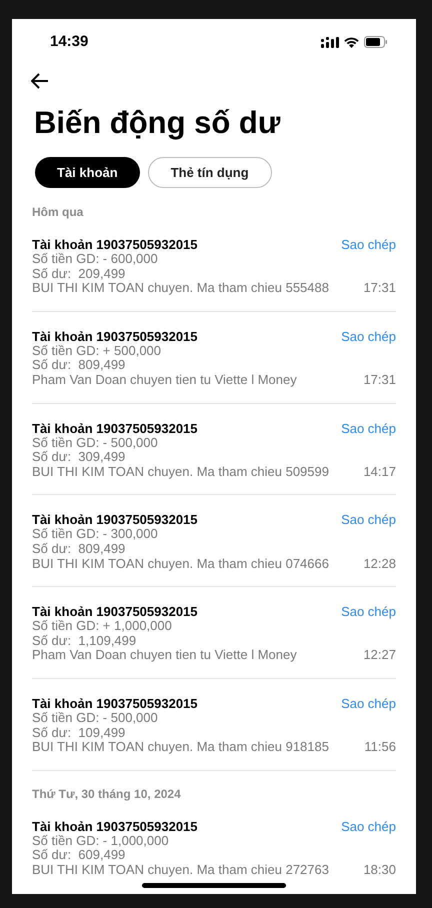 This screenshot has height=908, width=432. What do you see at coordinates (180, 288) in the screenshot?
I see `transaction-description: BUI THI KIM TOAN chuyen. Ma tham chieu 555488` at bounding box center [180, 288].